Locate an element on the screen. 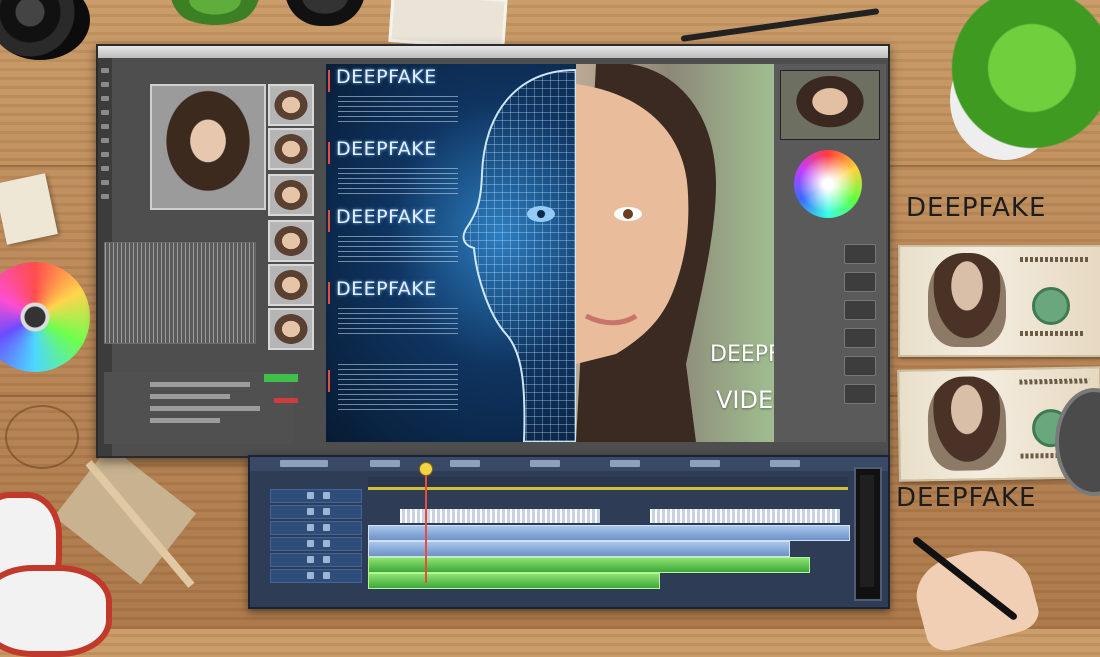 The image size is (1100, 657). source-face-thumbnail is located at coordinates (208, 147).